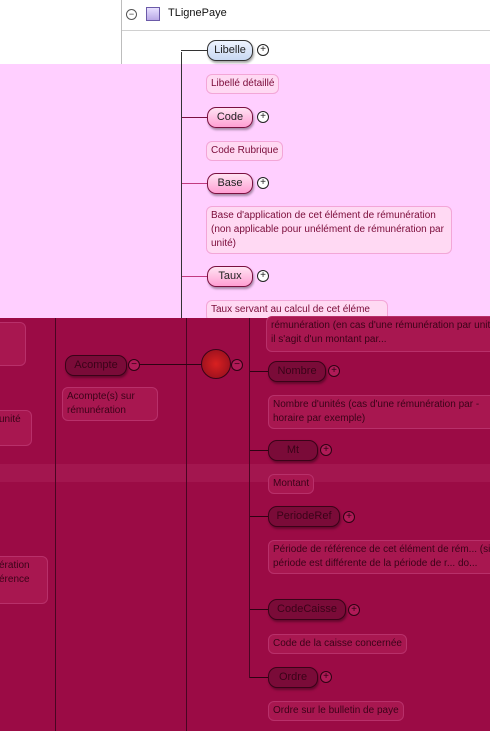 This screenshot has width=490, height=731. Describe the element at coordinates (297, 371) in the screenshot. I see `node-nombre: Nombre` at that location.